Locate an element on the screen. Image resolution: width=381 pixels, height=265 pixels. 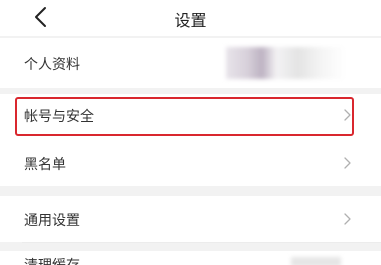
cache-size-blurred is located at coordinates (316, 261).